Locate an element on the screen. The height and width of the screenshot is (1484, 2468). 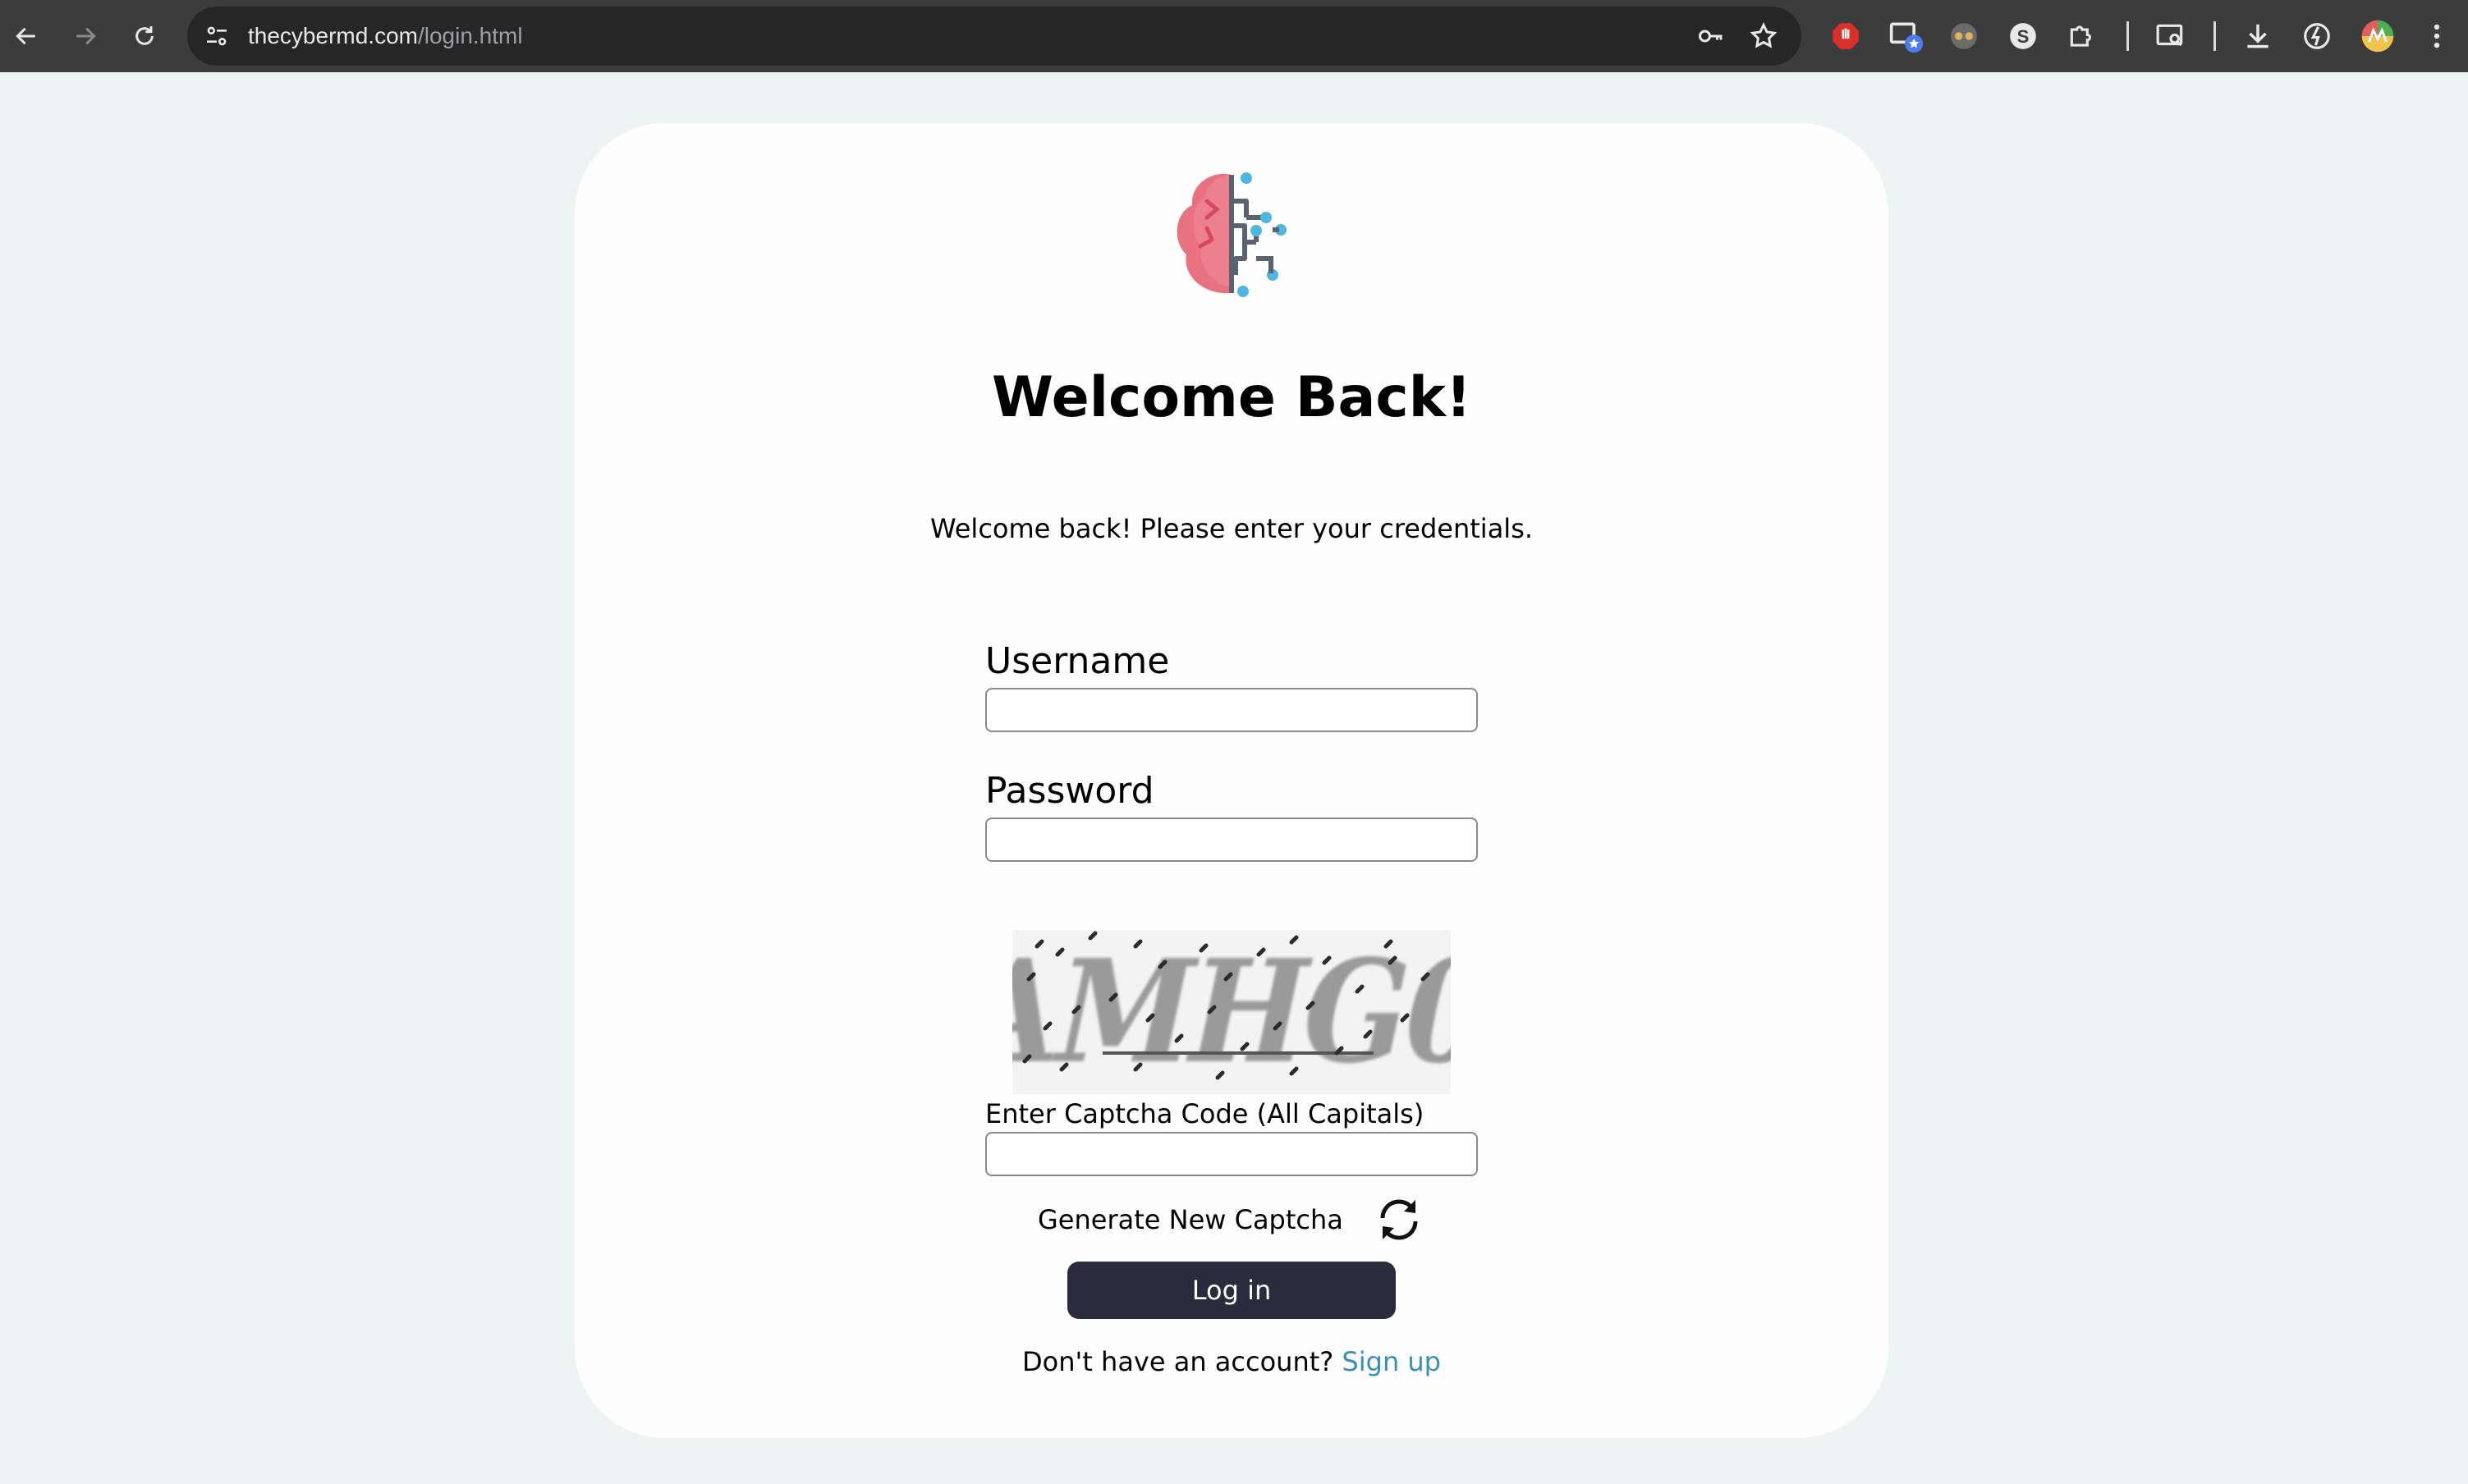
extensions-icon is located at coordinates (2082, 36).